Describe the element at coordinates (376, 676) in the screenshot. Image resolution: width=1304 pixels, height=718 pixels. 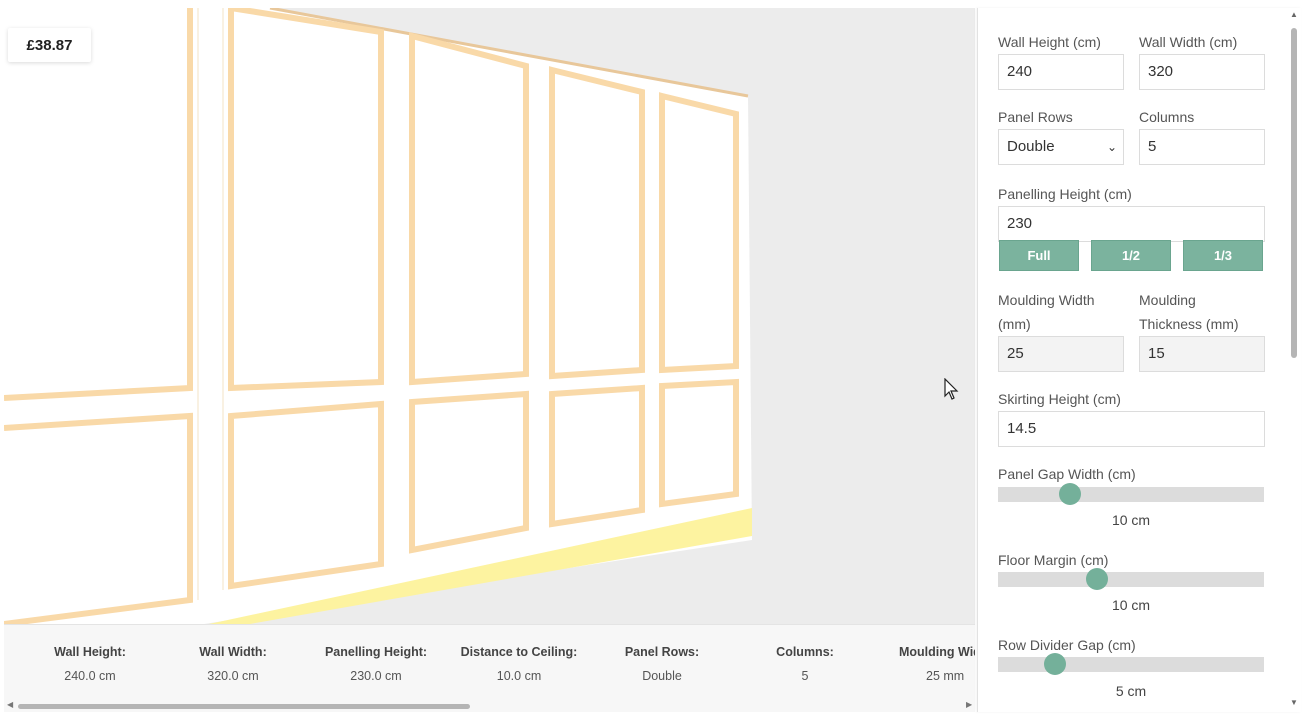
I see `summary-value: 230.0 cm` at that location.